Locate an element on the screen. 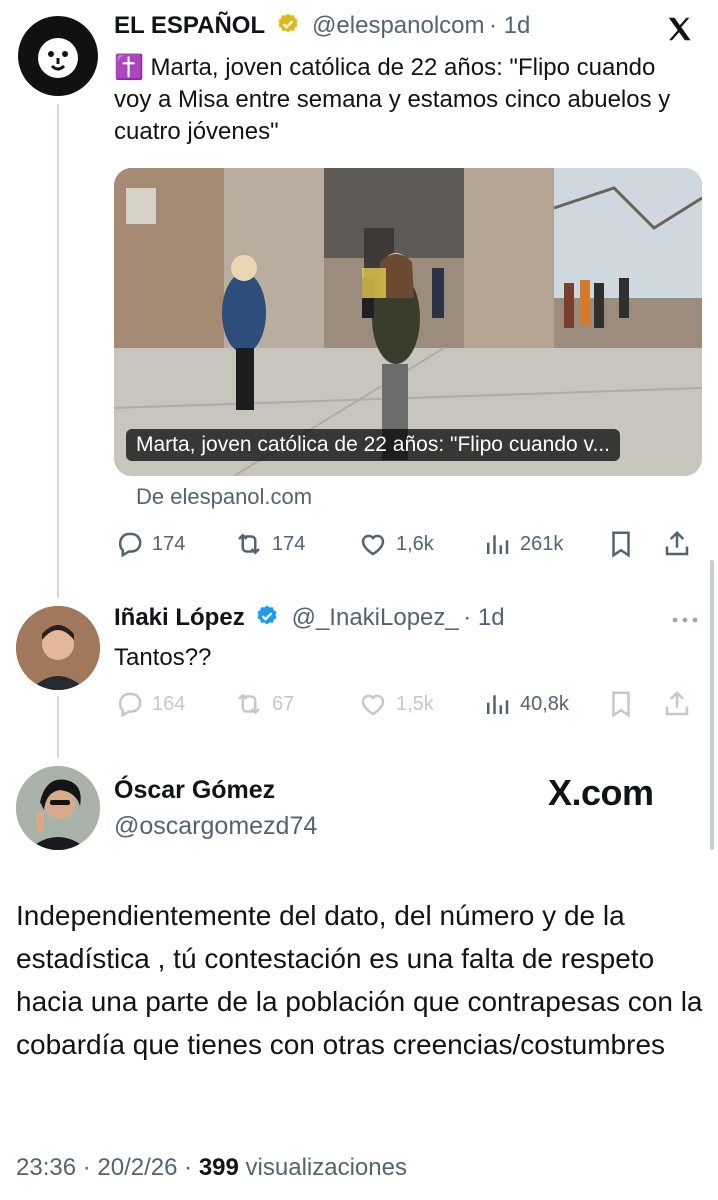 This screenshot has width=718, height=1200. lion-logo-icon is located at coordinates (58, 56).